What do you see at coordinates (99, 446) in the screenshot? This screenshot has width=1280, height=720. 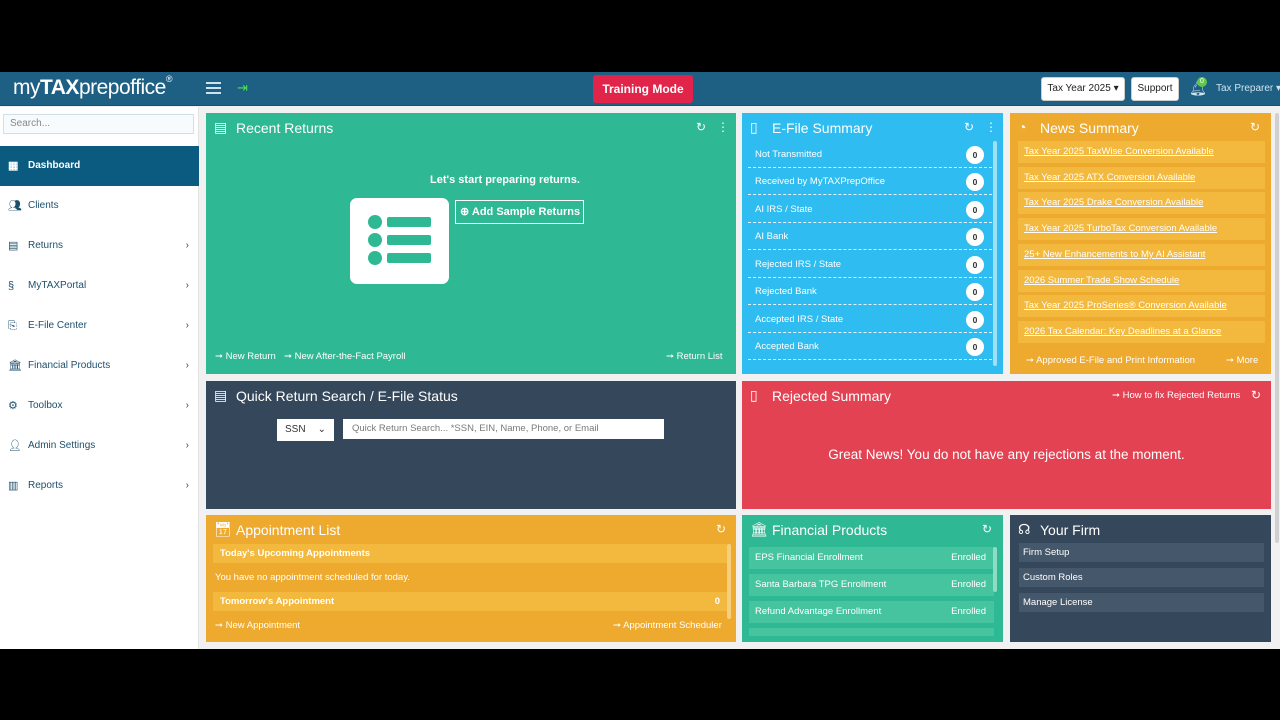 I see `sidebar-item-admin-settings: 👤︎ Admin Settings ›` at bounding box center [99, 446].